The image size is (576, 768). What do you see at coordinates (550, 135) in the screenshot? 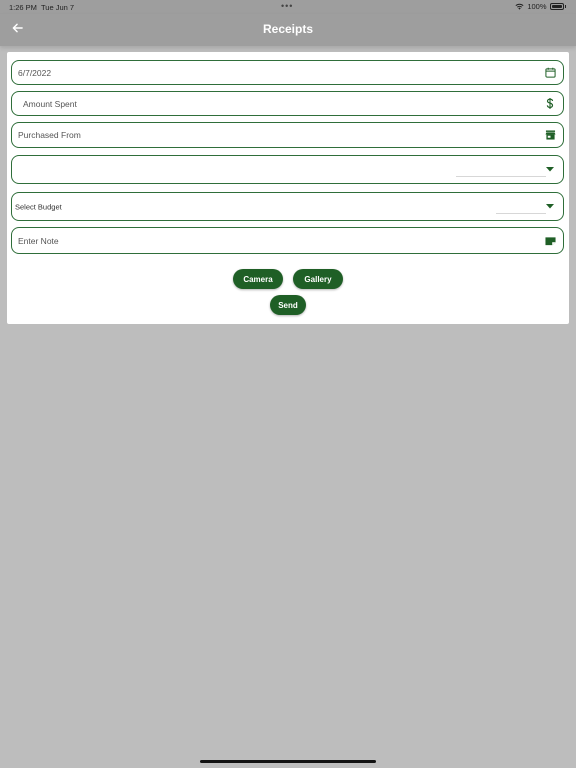
I see `store-icon` at bounding box center [550, 135].